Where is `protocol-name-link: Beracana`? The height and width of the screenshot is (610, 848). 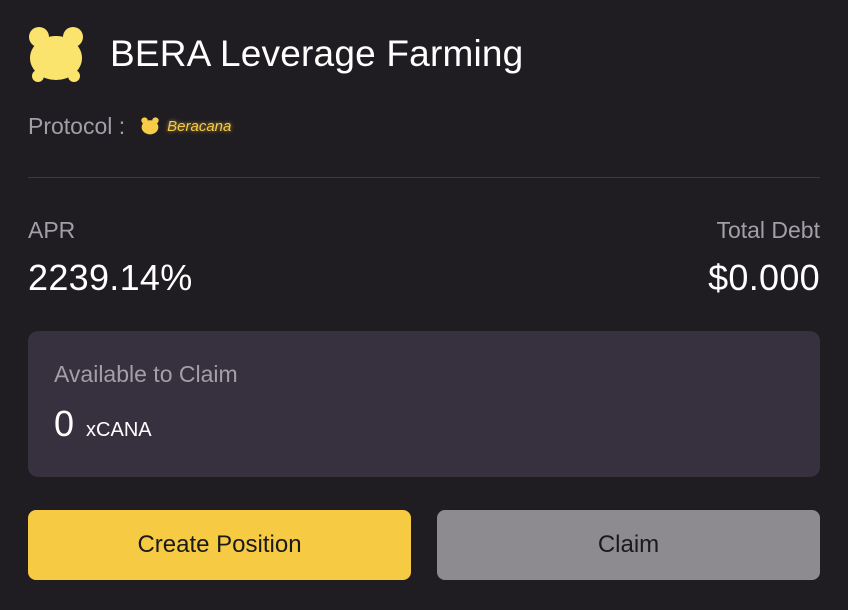 protocol-name-link: Beracana is located at coordinates (199, 126).